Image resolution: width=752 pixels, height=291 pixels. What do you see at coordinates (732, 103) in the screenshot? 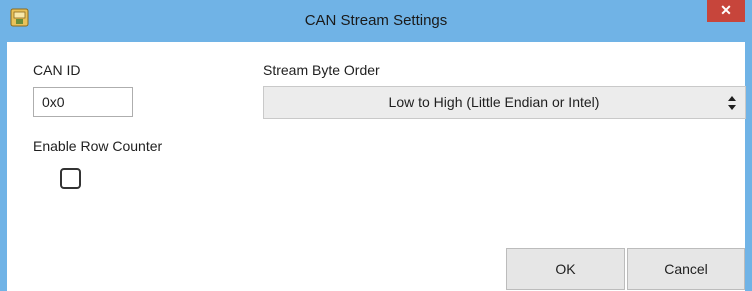
I see `up-down-arrows-icon` at bounding box center [732, 103].